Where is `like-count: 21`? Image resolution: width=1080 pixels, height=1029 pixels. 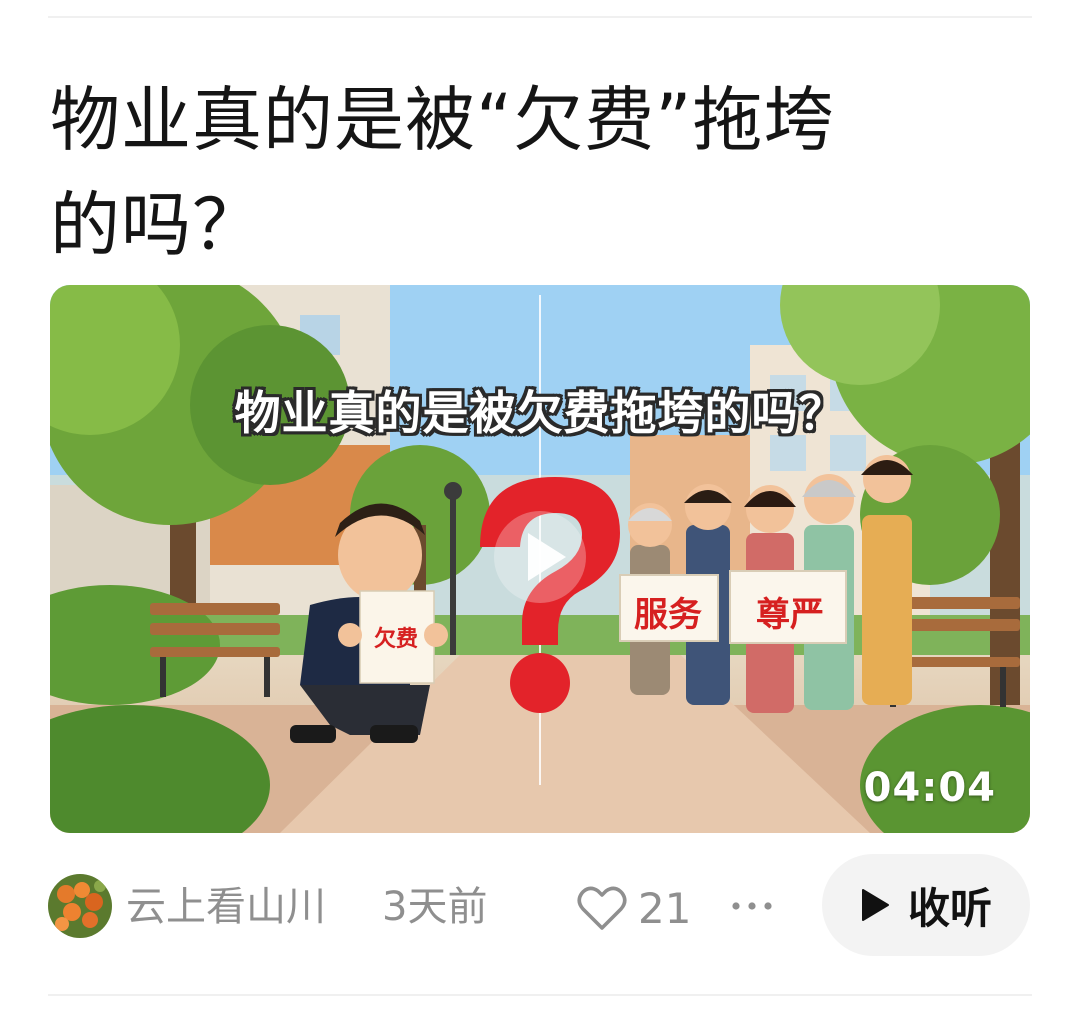
like-count: 21 is located at coordinates (665, 908).